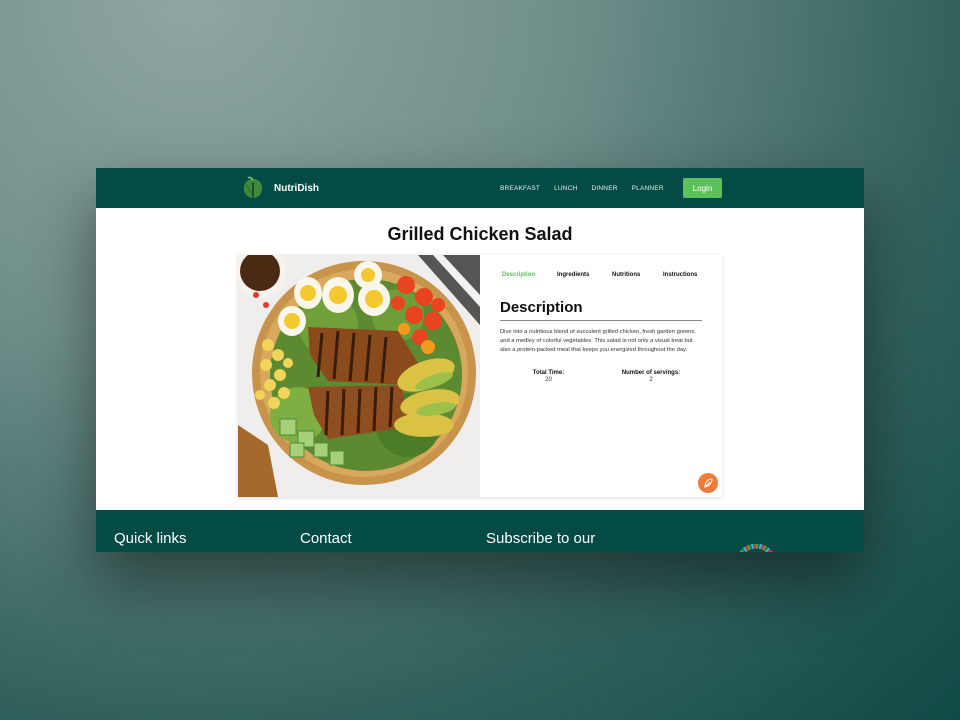 This screenshot has width=960, height=720. I want to click on tab-description: Description, so click(518, 275).